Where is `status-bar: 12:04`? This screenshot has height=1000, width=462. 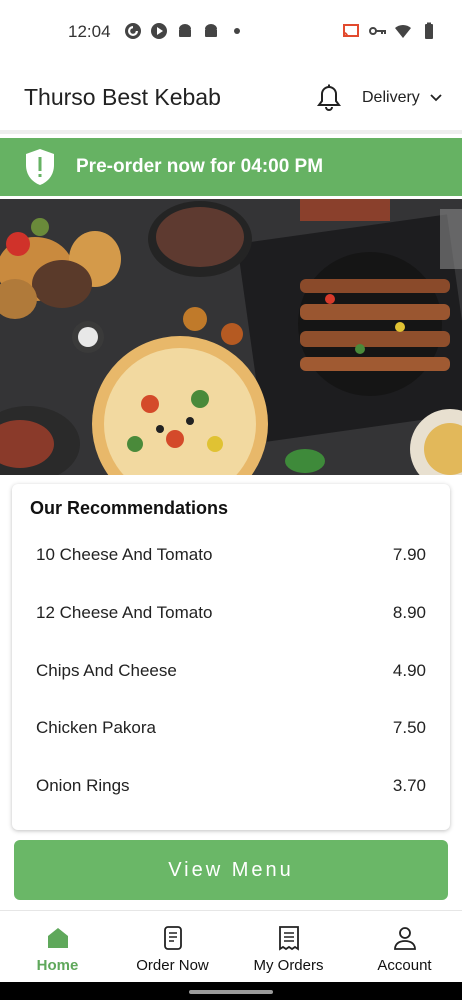 status-bar: 12:04 is located at coordinates (231, 32).